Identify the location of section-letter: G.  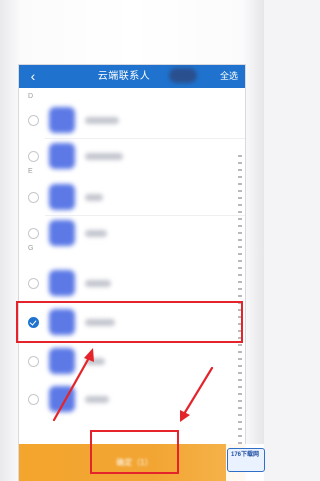
(31, 248).